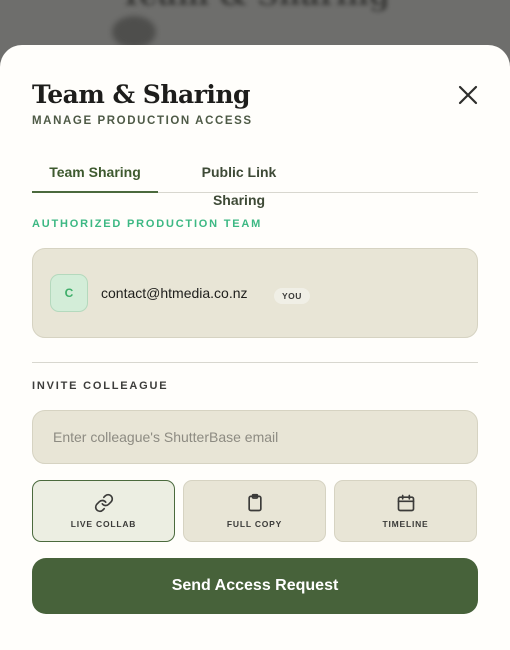 This screenshot has width=510, height=650. I want to click on mode-full-copy-button: FULL COPY, so click(254, 511).